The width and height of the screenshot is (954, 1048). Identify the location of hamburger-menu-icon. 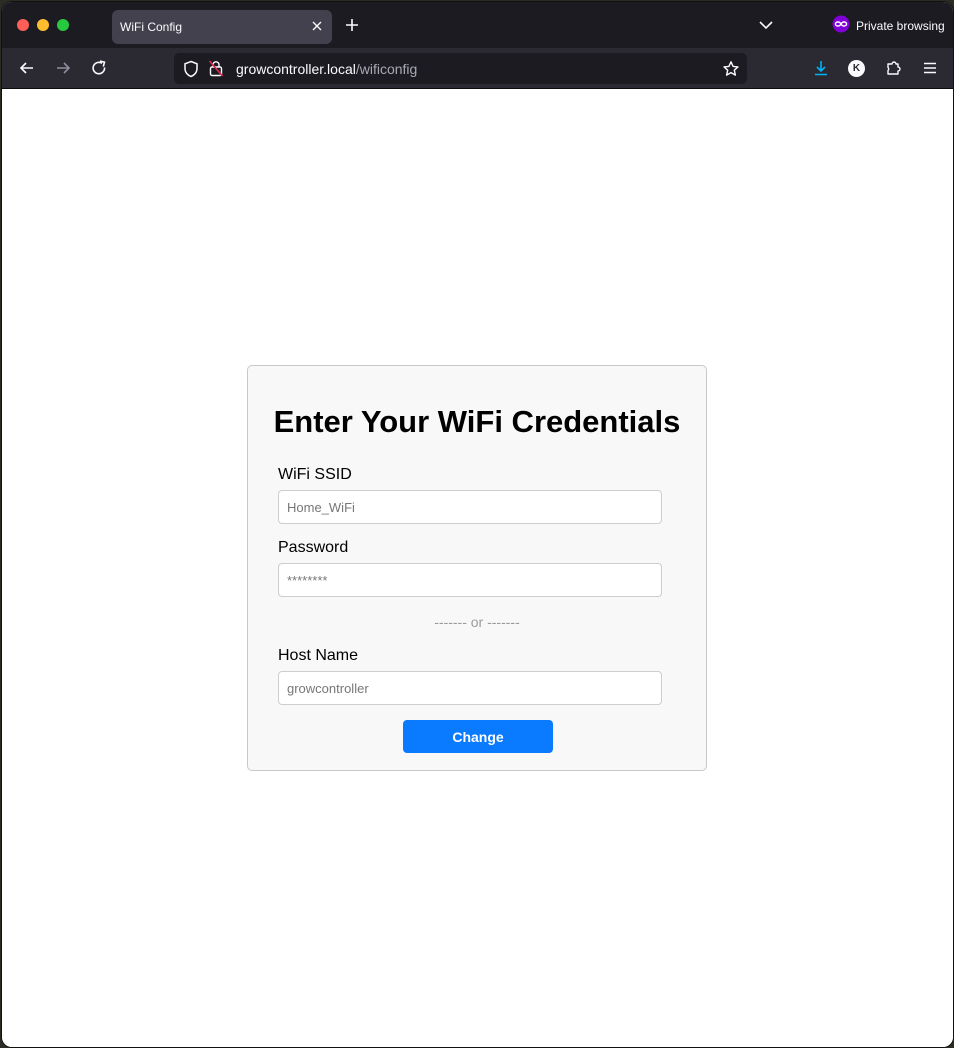
(930, 68).